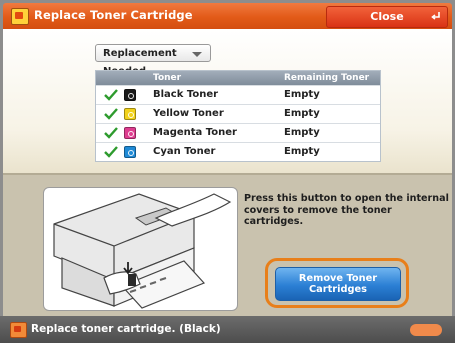  What do you see at coordinates (130, 152) in the screenshot?
I see `cyan-toner-icon` at bounding box center [130, 152].